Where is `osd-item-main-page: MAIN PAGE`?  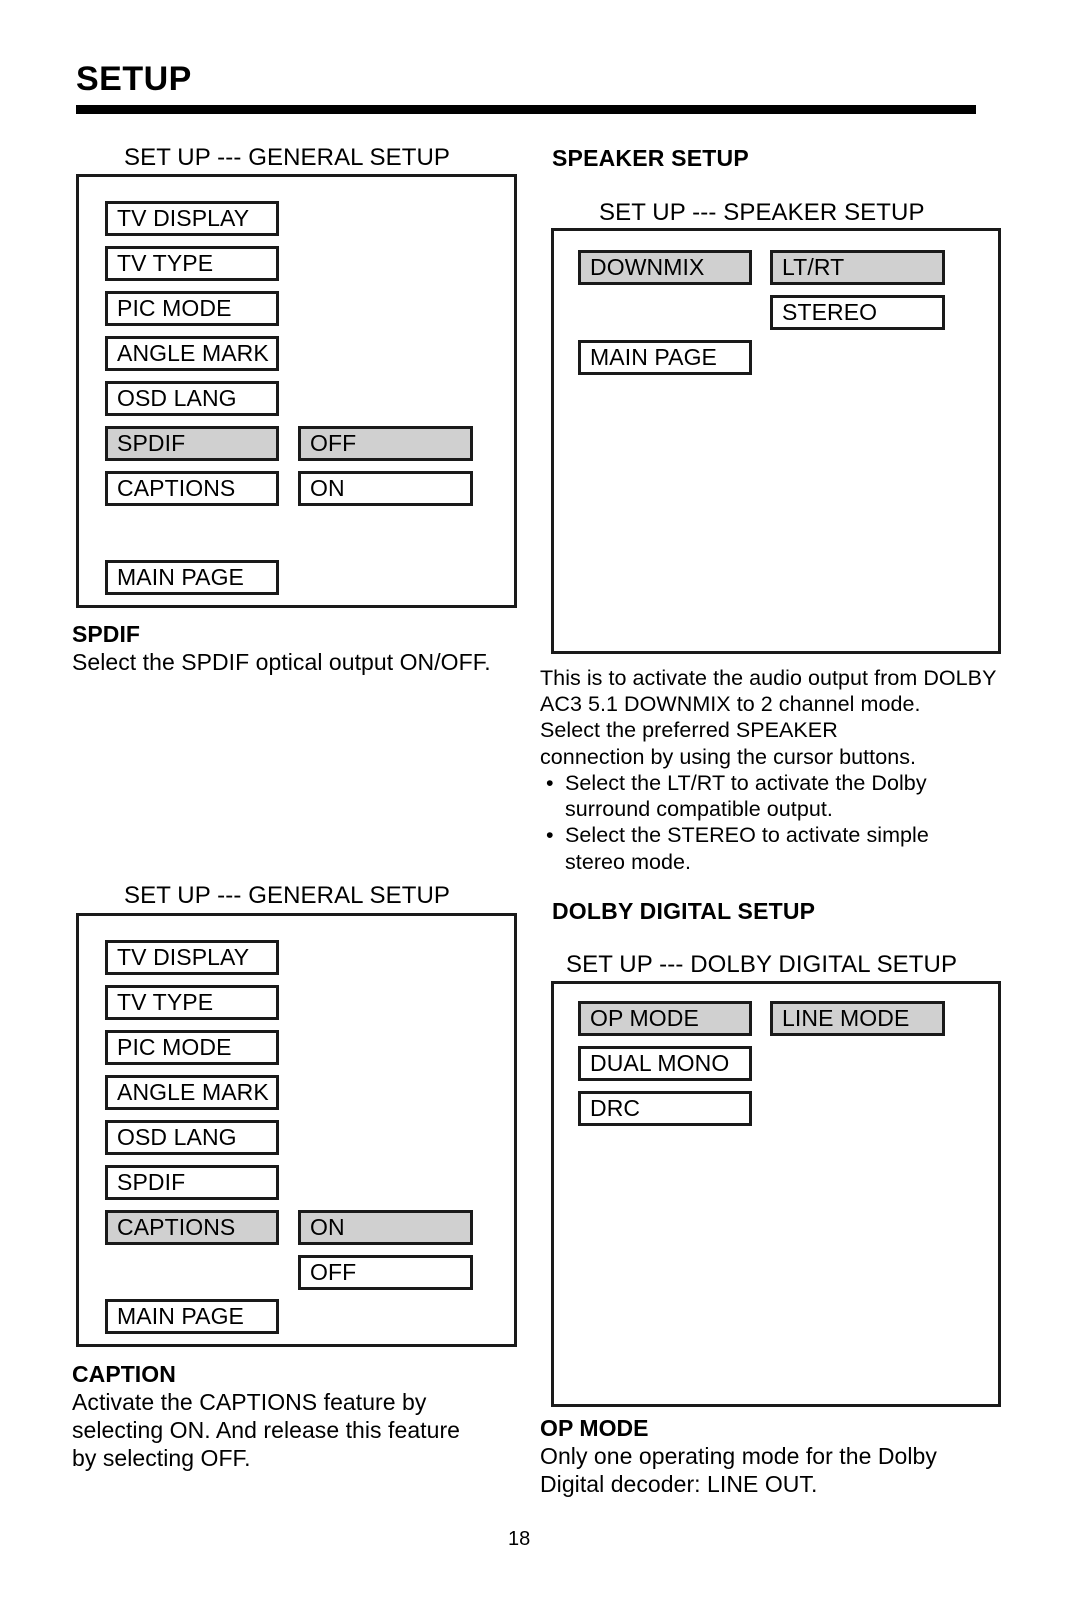 osd-item-main-page: MAIN PAGE is located at coordinates (192, 577).